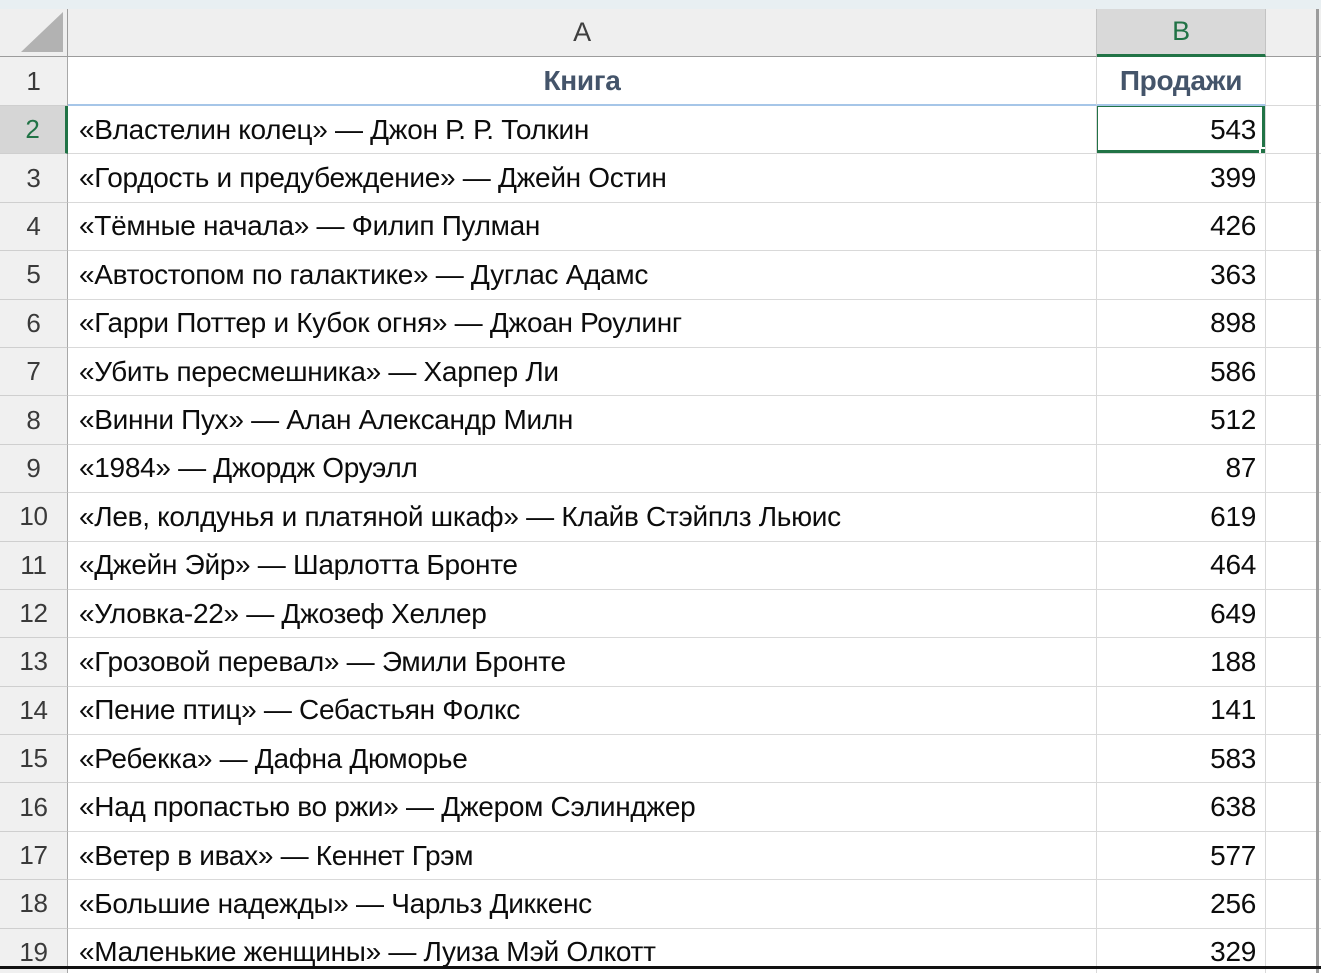  Describe the element at coordinates (1181, 81) in the screenshot. I see `cell-b1-sales-header: Продажи` at that location.